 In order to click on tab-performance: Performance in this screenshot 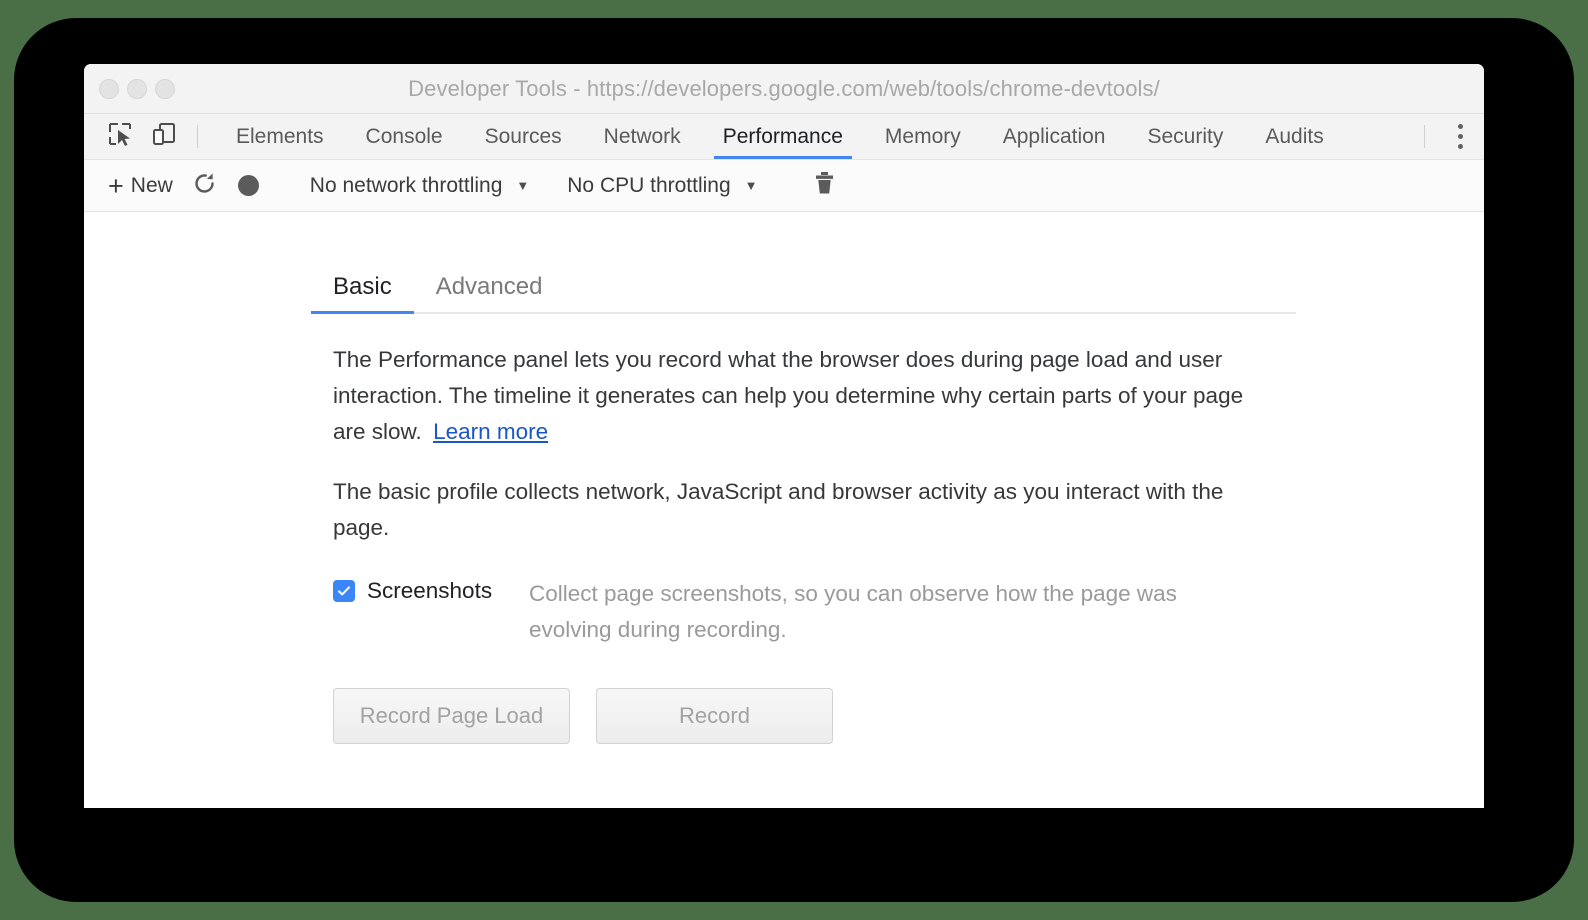, I will do `click(783, 136)`.